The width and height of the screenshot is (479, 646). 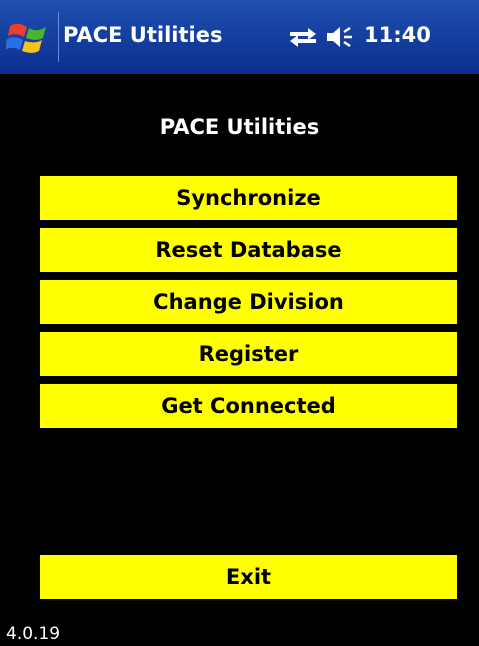 What do you see at coordinates (248, 302) in the screenshot?
I see `change-division-button: Change Division` at bounding box center [248, 302].